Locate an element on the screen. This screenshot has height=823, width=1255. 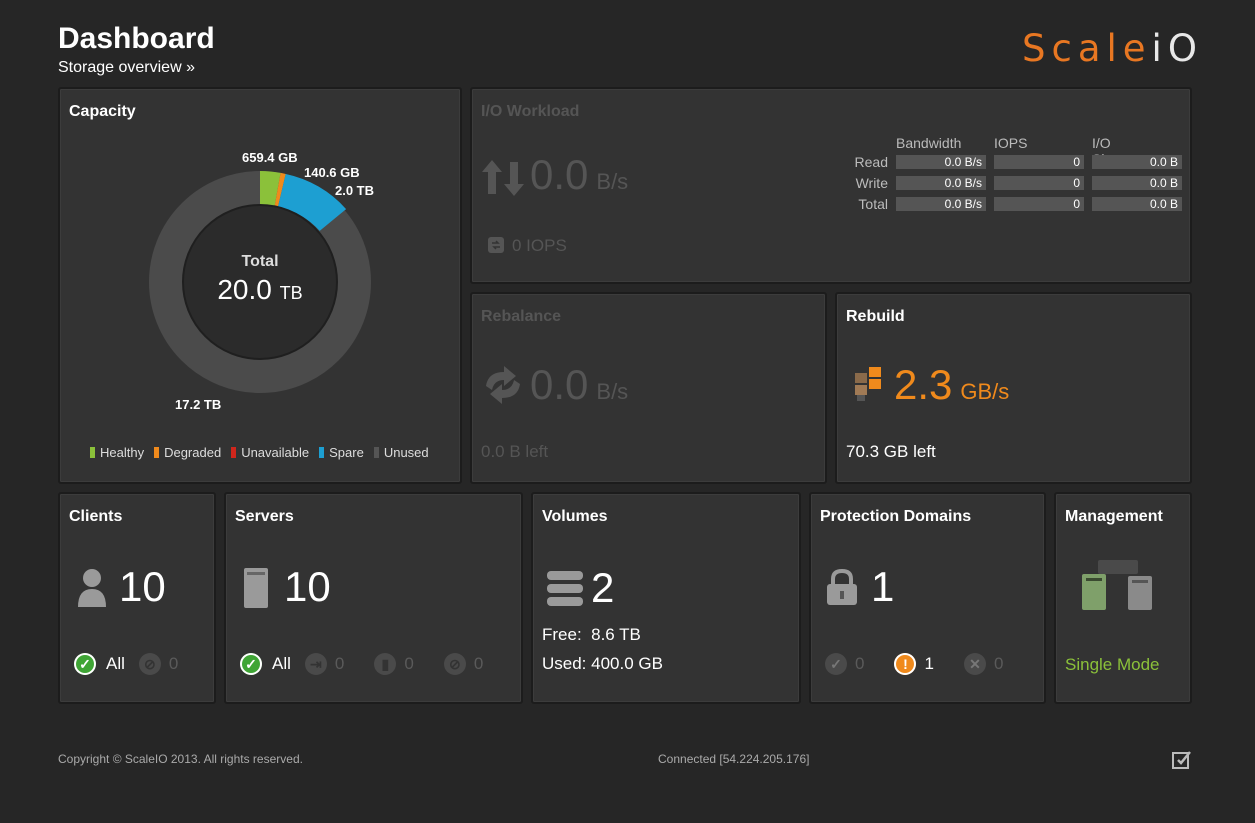
legend-label: Unavailable is located at coordinates (275, 452).